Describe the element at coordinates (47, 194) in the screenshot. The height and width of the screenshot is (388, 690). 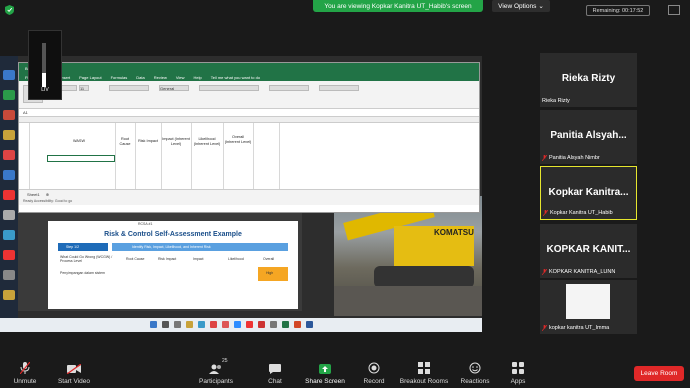
I see `add-sheet-icon: ⊕` at that location.